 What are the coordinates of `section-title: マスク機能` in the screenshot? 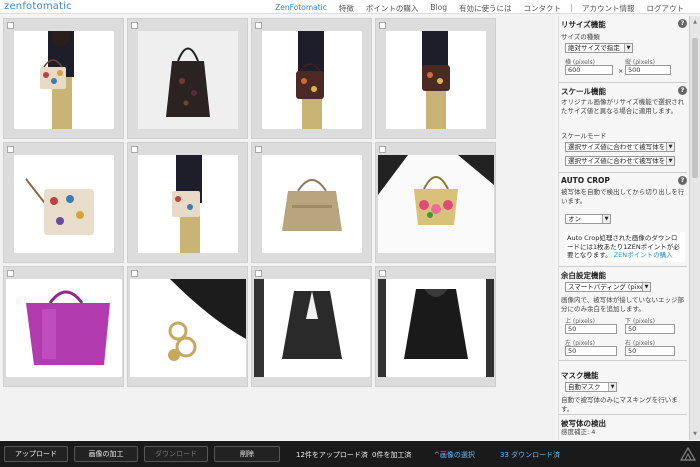 It's located at (624, 375).